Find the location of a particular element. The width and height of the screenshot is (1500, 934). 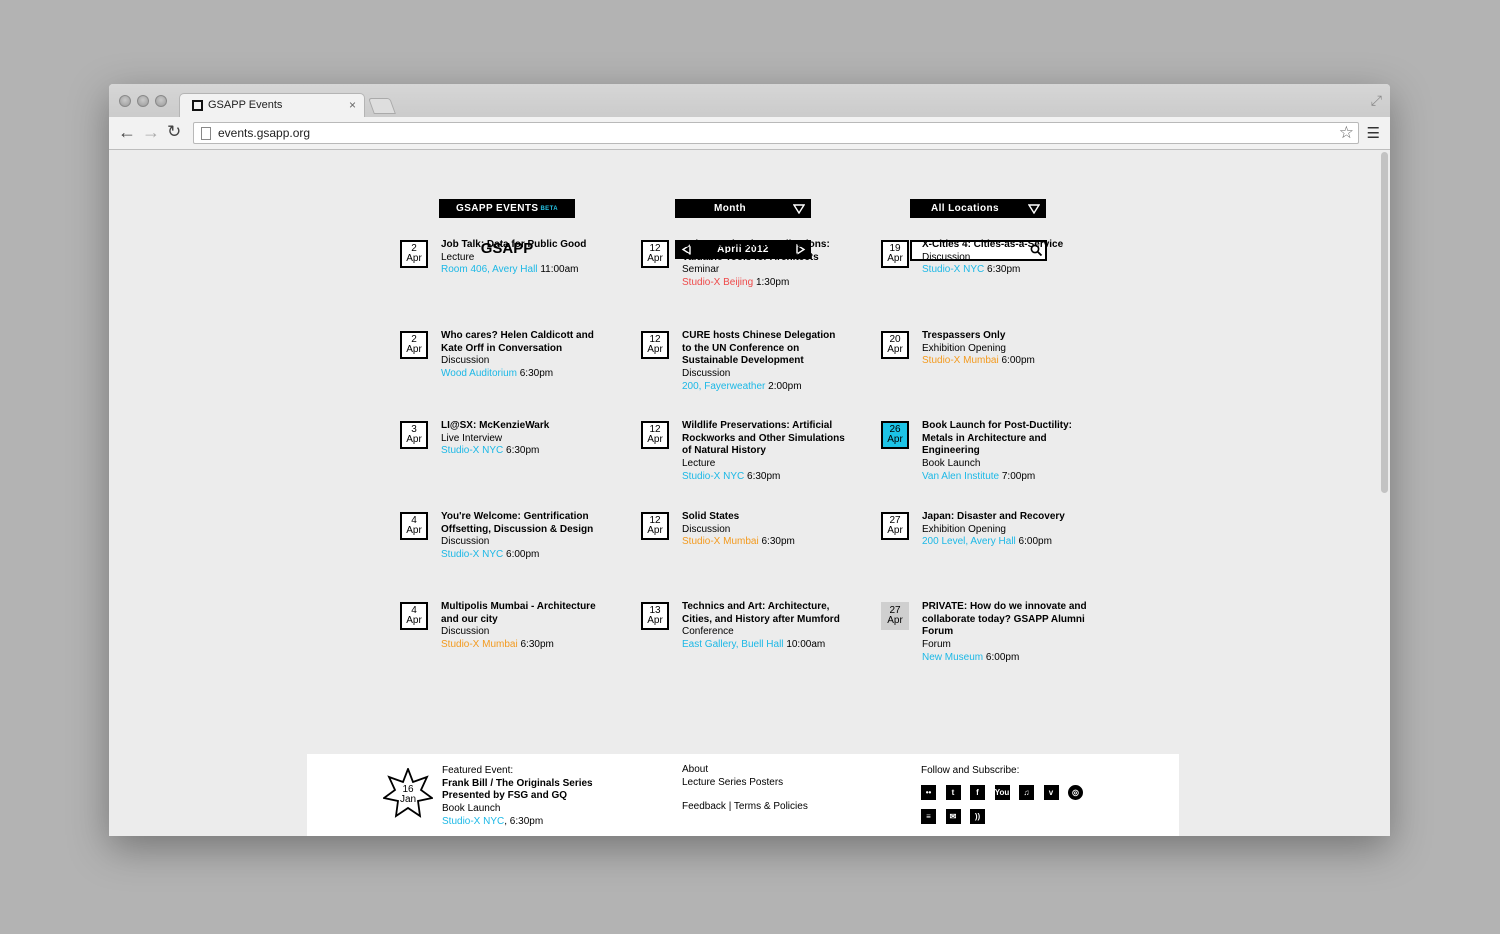

scrollbar is located at coordinates (1384, 322).